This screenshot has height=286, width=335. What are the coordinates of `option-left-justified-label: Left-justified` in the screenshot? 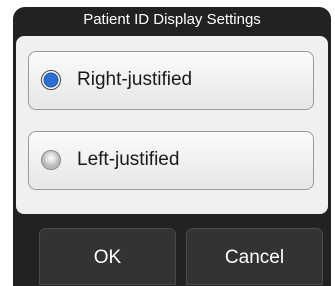 It's located at (128, 159).